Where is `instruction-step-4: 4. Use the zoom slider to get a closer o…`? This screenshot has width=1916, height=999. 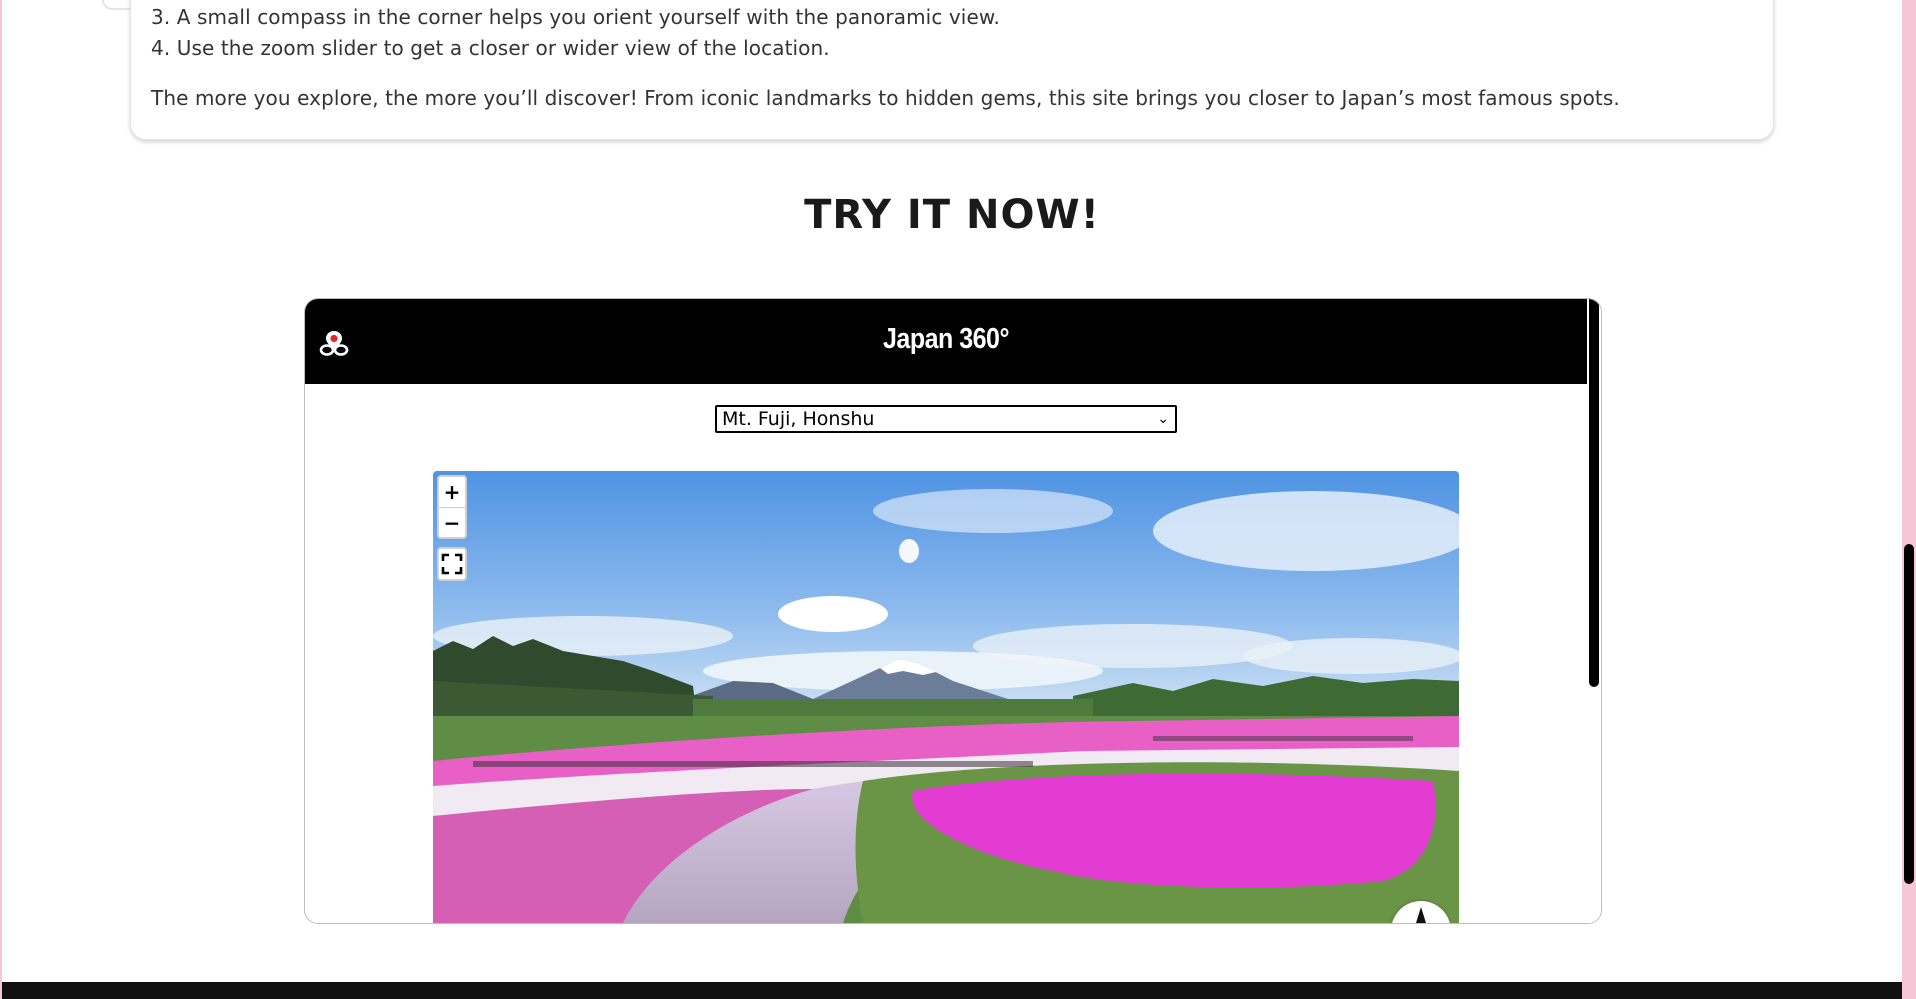 instruction-step-4: 4. Use the zoom slider to get a closer o… is located at coordinates (490, 48).